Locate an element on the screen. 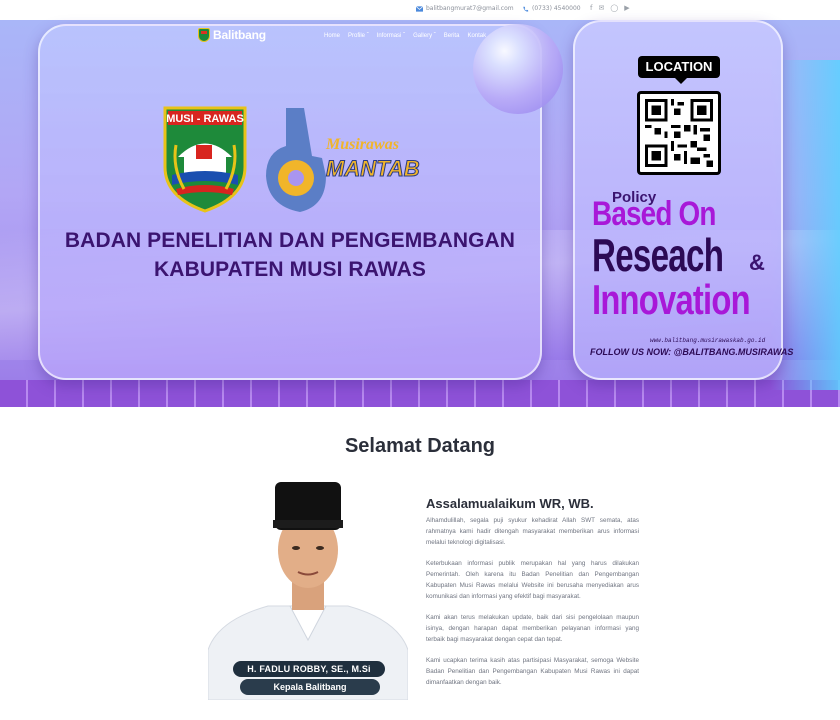 The image size is (840, 720). musirawas-mantab-logo: Musirawas MANTAB is located at coordinates (344, 161).